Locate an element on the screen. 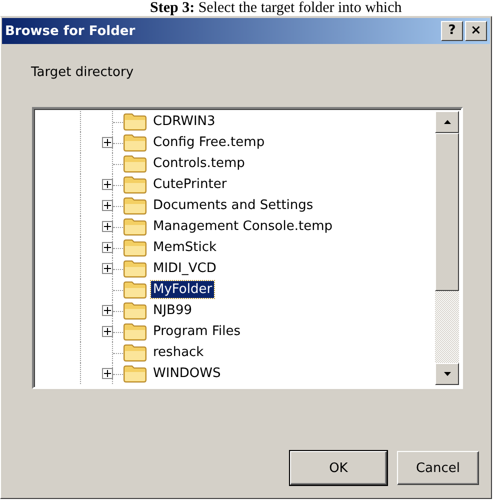 This screenshot has width=494, height=501. folder-label: MyFolder is located at coordinates (182, 289).